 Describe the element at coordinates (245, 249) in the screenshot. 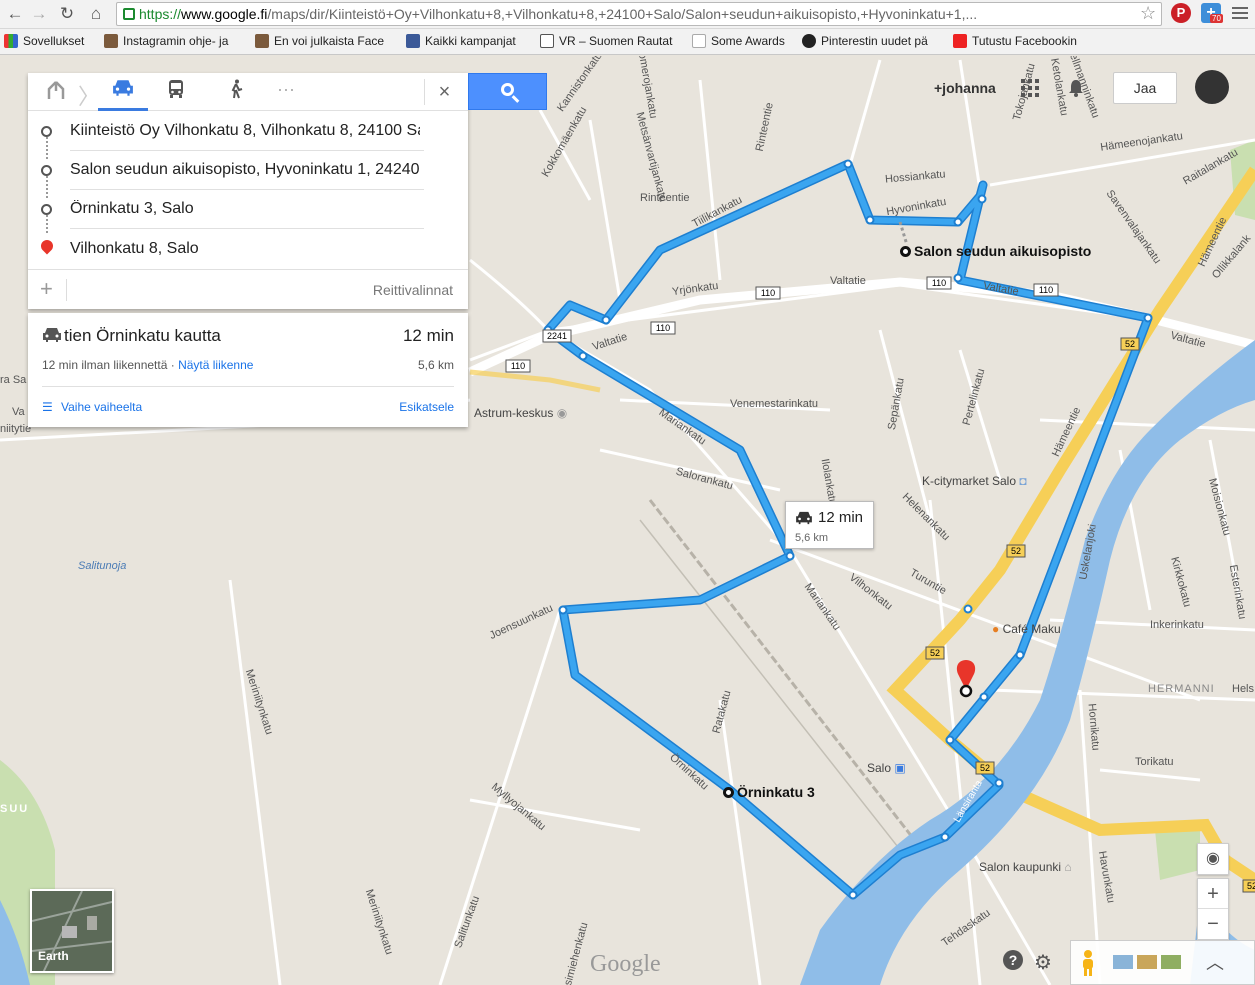

I see `waypoint-input: Vilhonkatu 8, Salo` at that location.